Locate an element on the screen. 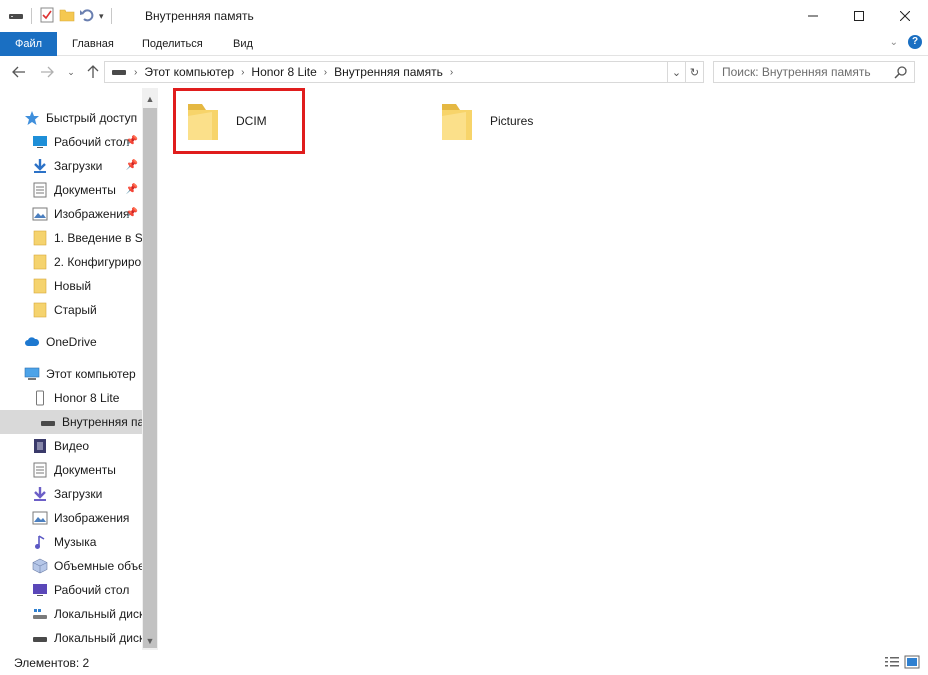  folder-item-pictures: Pictures is located at coordinates (484, 126).